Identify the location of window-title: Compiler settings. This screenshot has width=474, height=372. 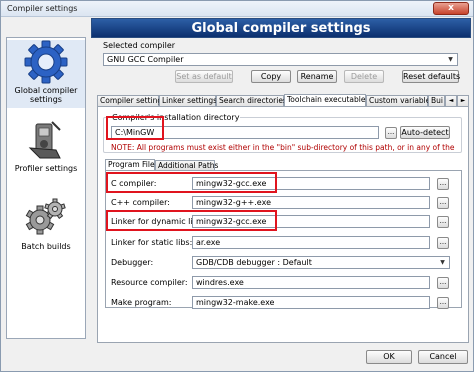
(42, 8).